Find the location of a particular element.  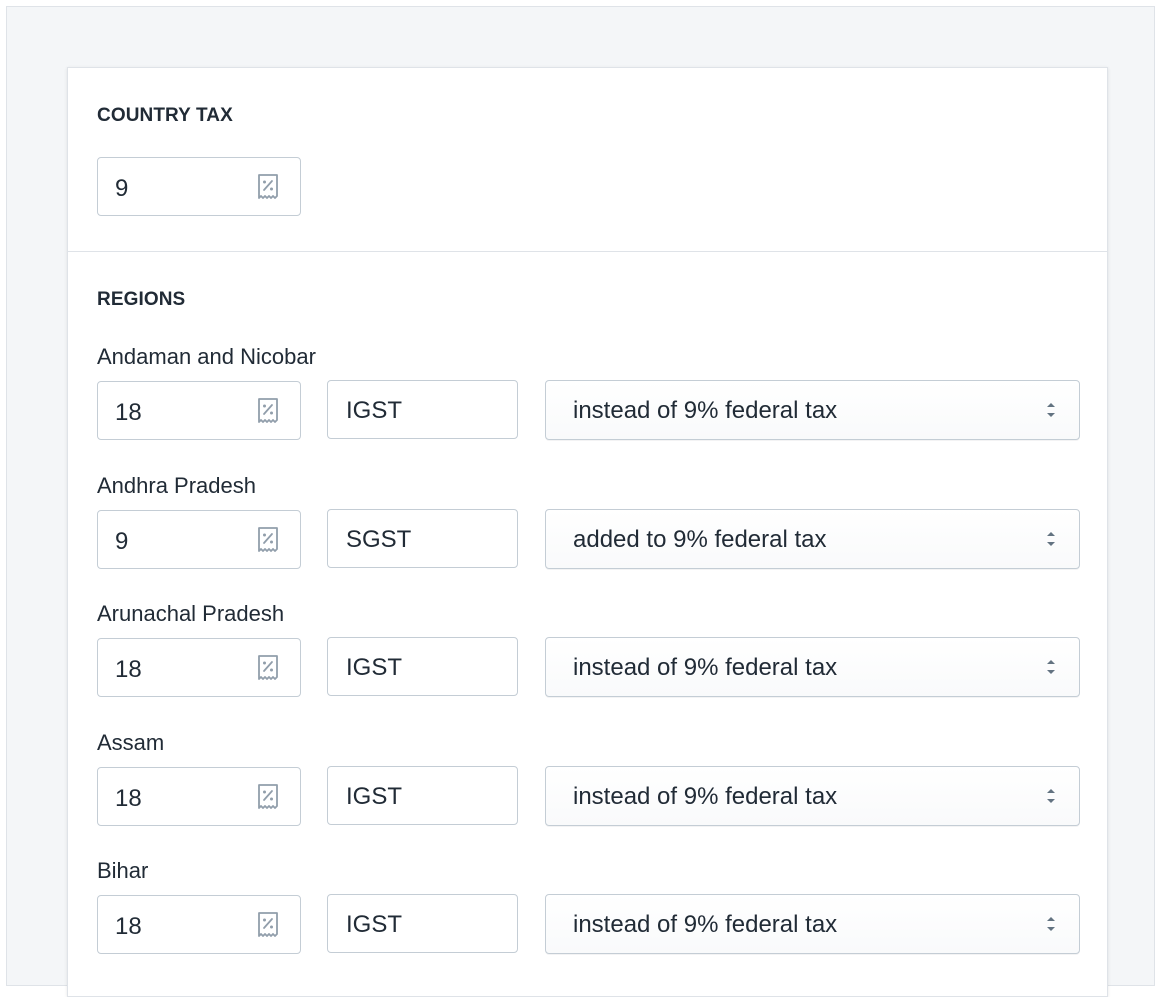

region-tax-name-value: SGST is located at coordinates (379, 539).